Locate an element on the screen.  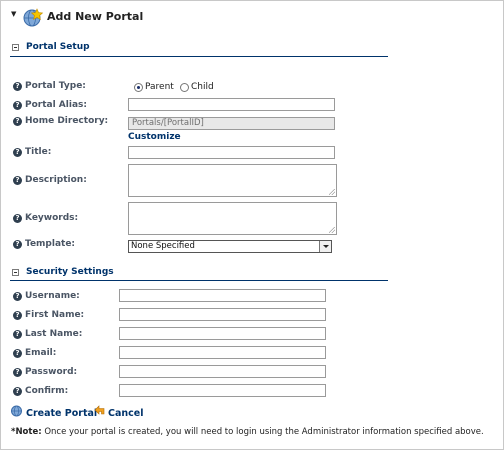
email-input is located at coordinates (222, 352).